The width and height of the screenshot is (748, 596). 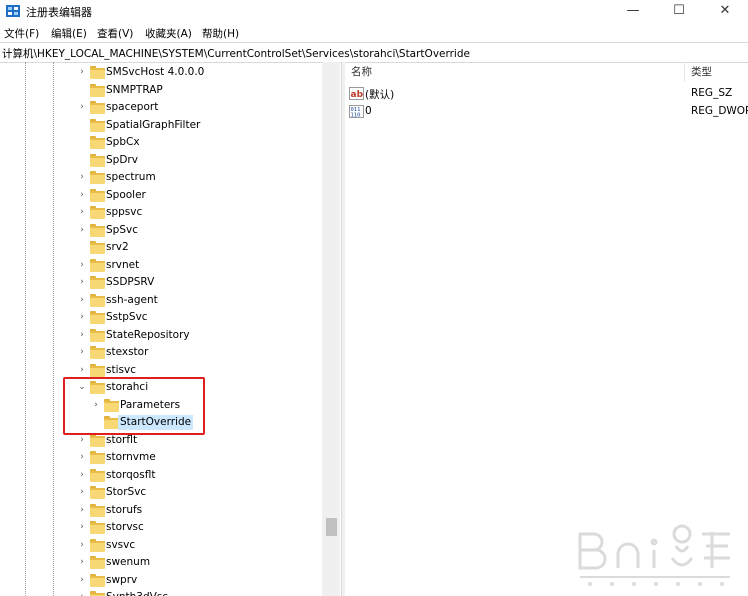 What do you see at coordinates (122, 265) in the screenshot?
I see `tree-node-label: srvnet` at bounding box center [122, 265].